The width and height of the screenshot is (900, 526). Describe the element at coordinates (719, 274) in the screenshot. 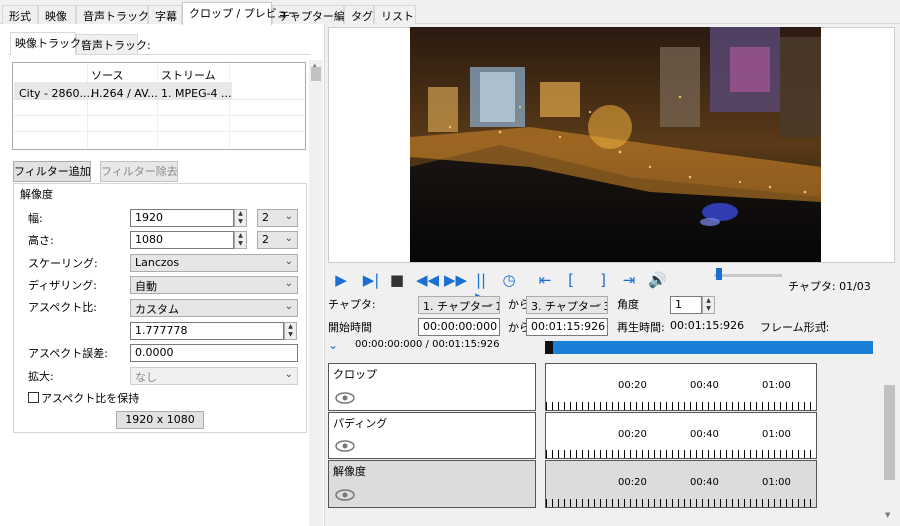

I see `volume-slider-thumb` at that location.